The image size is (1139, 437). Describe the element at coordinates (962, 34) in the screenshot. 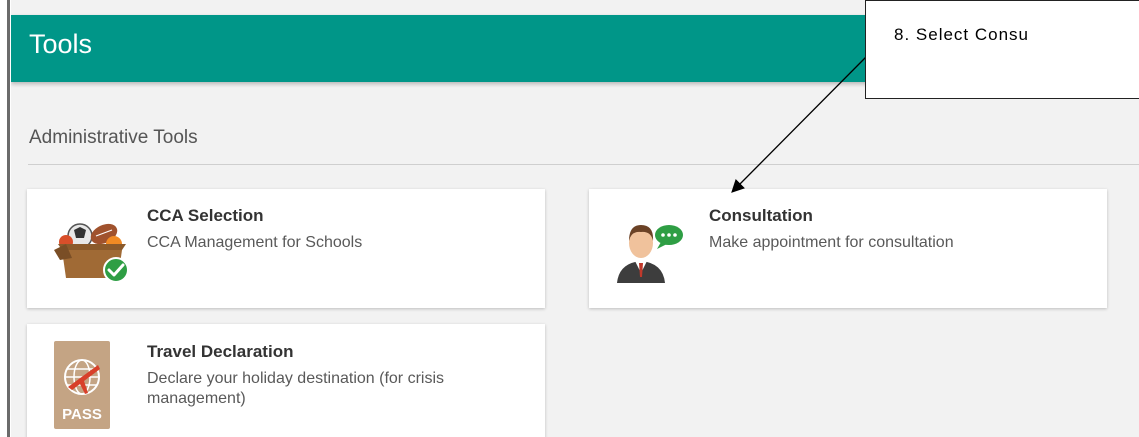

I see `callout-text: 8. Select Consu` at that location.